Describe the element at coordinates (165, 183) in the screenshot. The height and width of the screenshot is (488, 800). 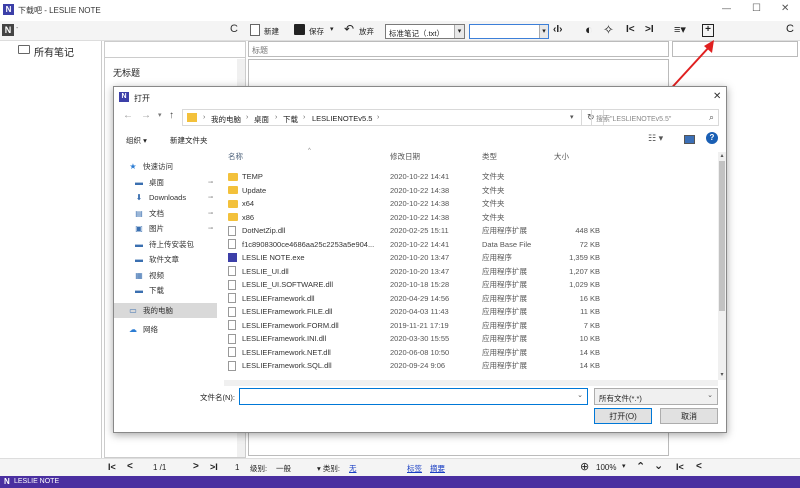
I see `nav-item: ▬ 桌面 ⊸` at that location.